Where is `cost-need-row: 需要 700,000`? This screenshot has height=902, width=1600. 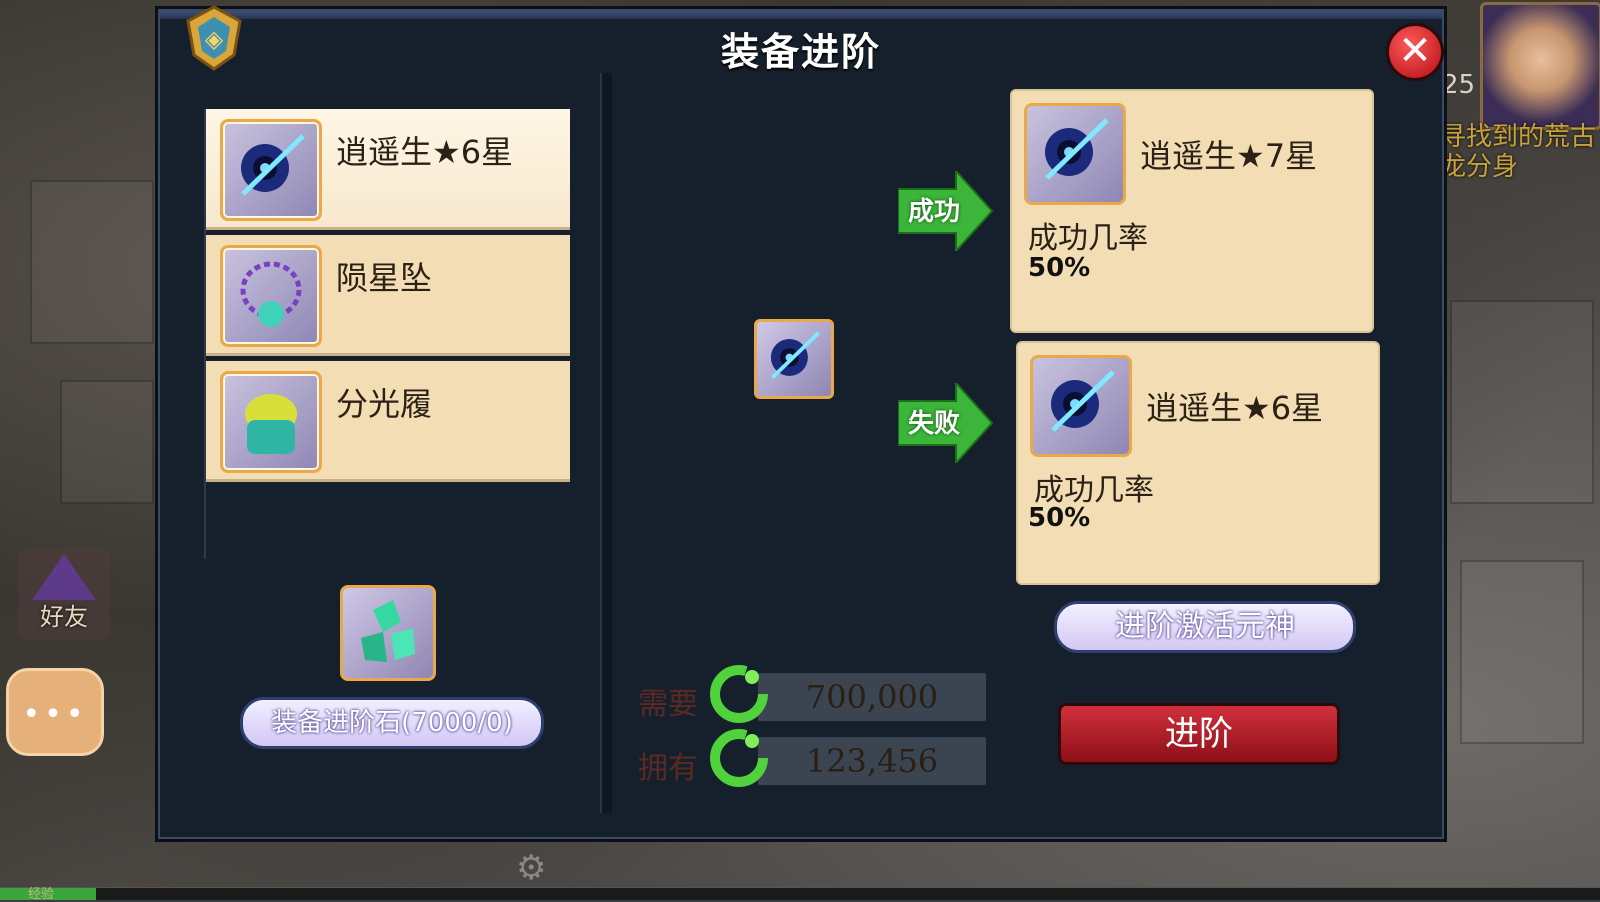 cost-need-row: 需要 700,000 is located at coordinates (813, 694).